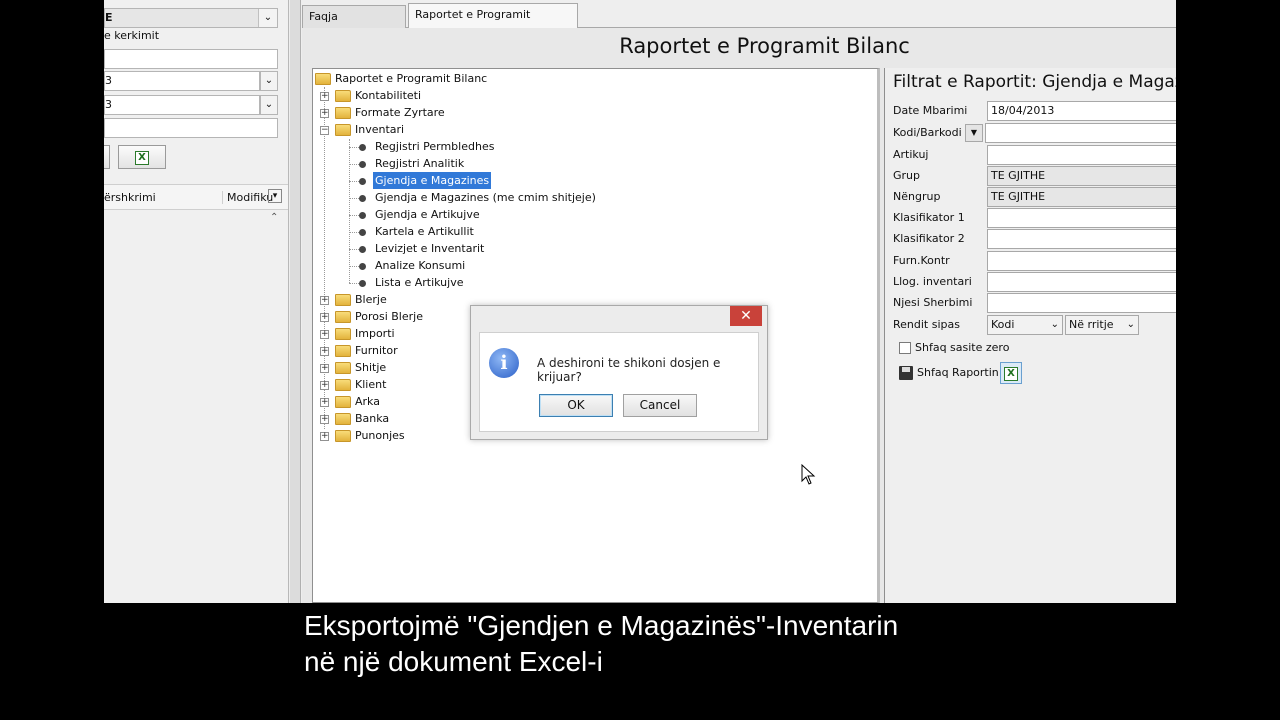 The width and height of the screenshot is (1280, 720). I want to click on caption-line-2: në një dokument Excel-i, so click(453, 661).